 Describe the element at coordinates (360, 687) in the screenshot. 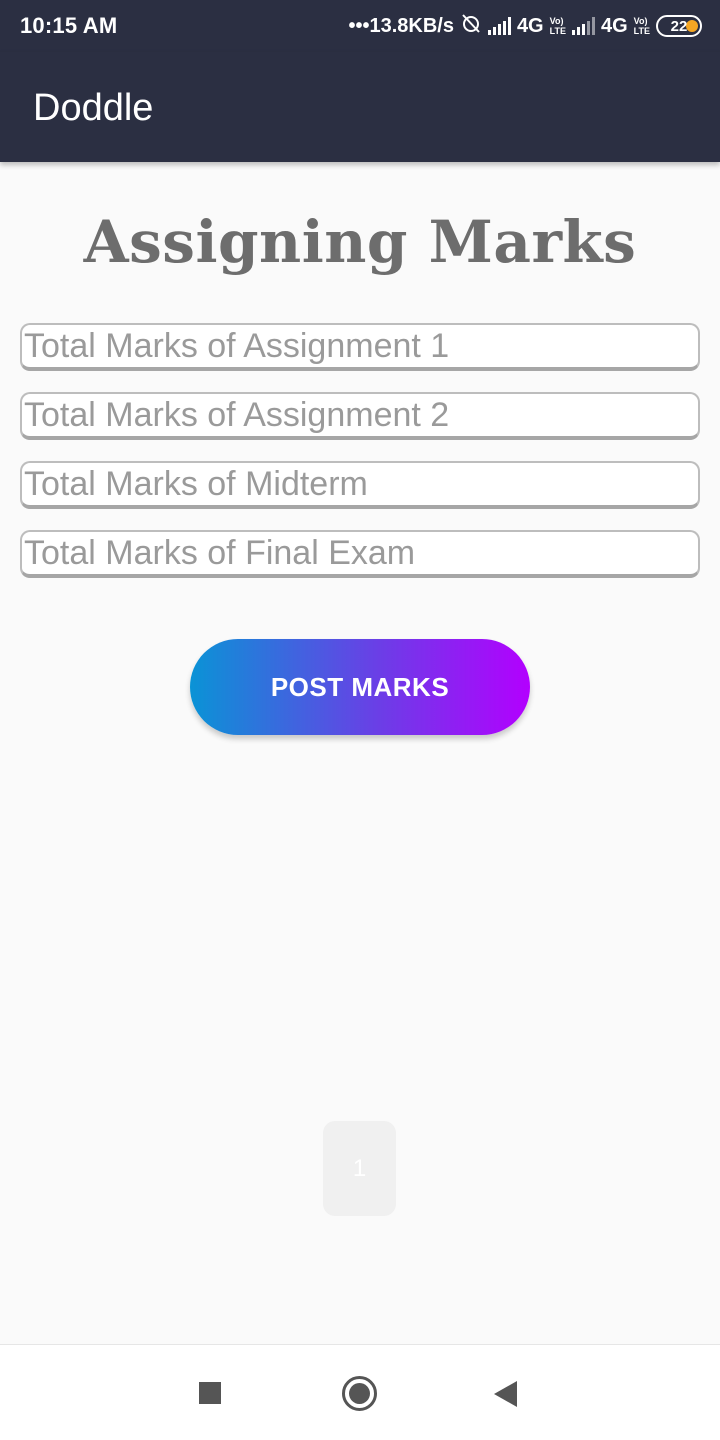

I see `post-marks-button: POST MARKS` at that location.